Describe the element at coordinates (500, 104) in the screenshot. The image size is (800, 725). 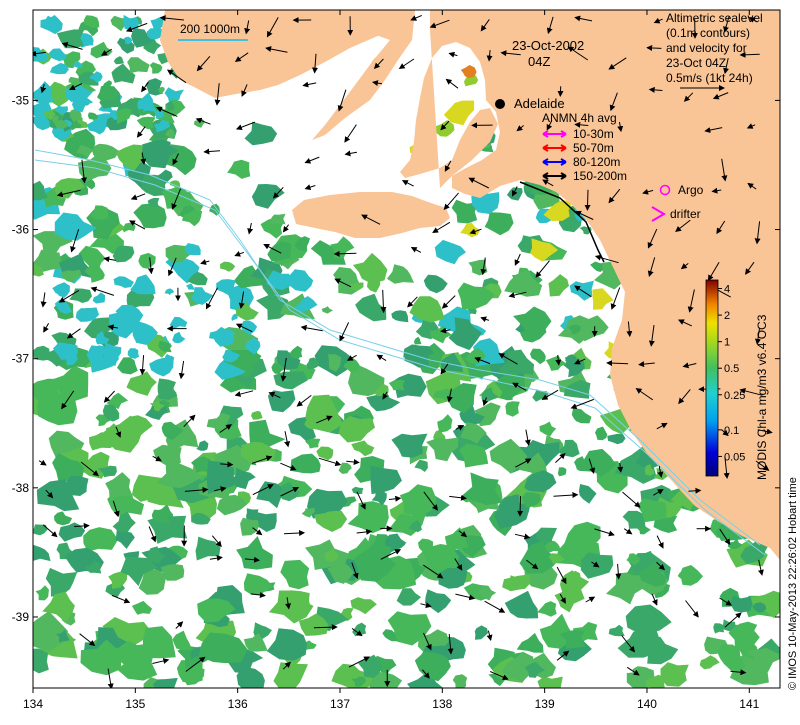
I see `adelaide-marker` at that location.